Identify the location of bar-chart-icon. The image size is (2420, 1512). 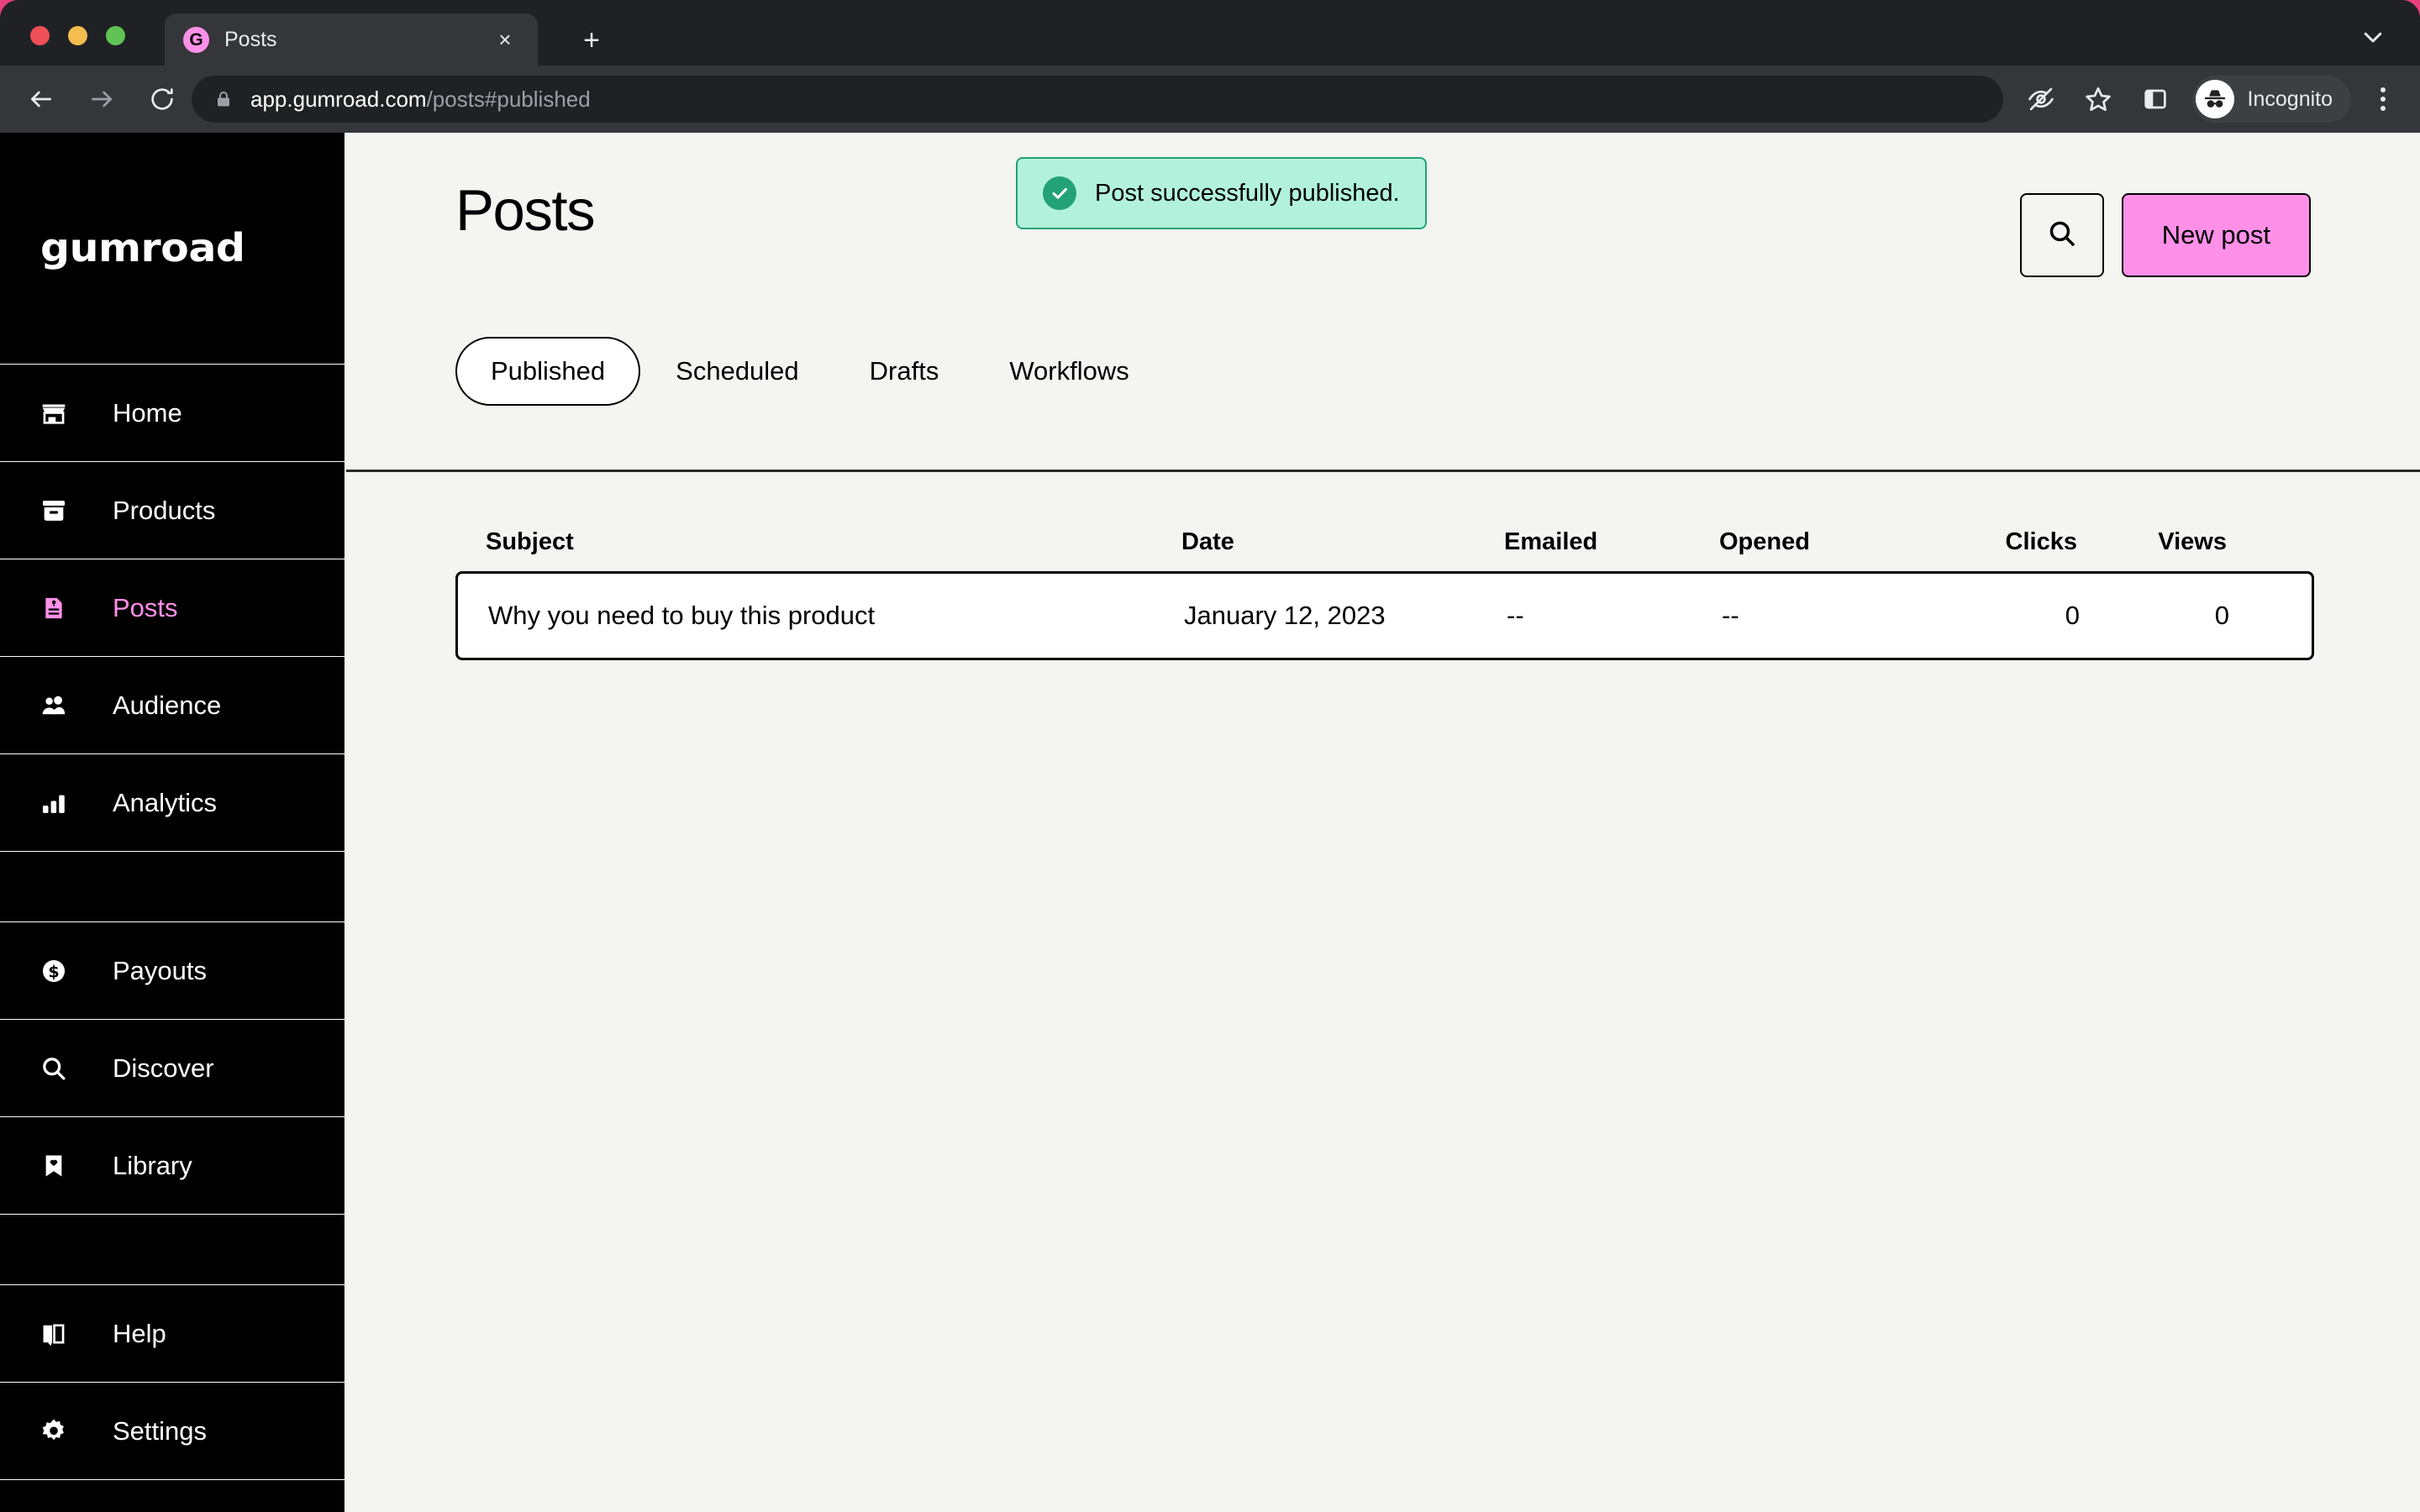
(54, 803).